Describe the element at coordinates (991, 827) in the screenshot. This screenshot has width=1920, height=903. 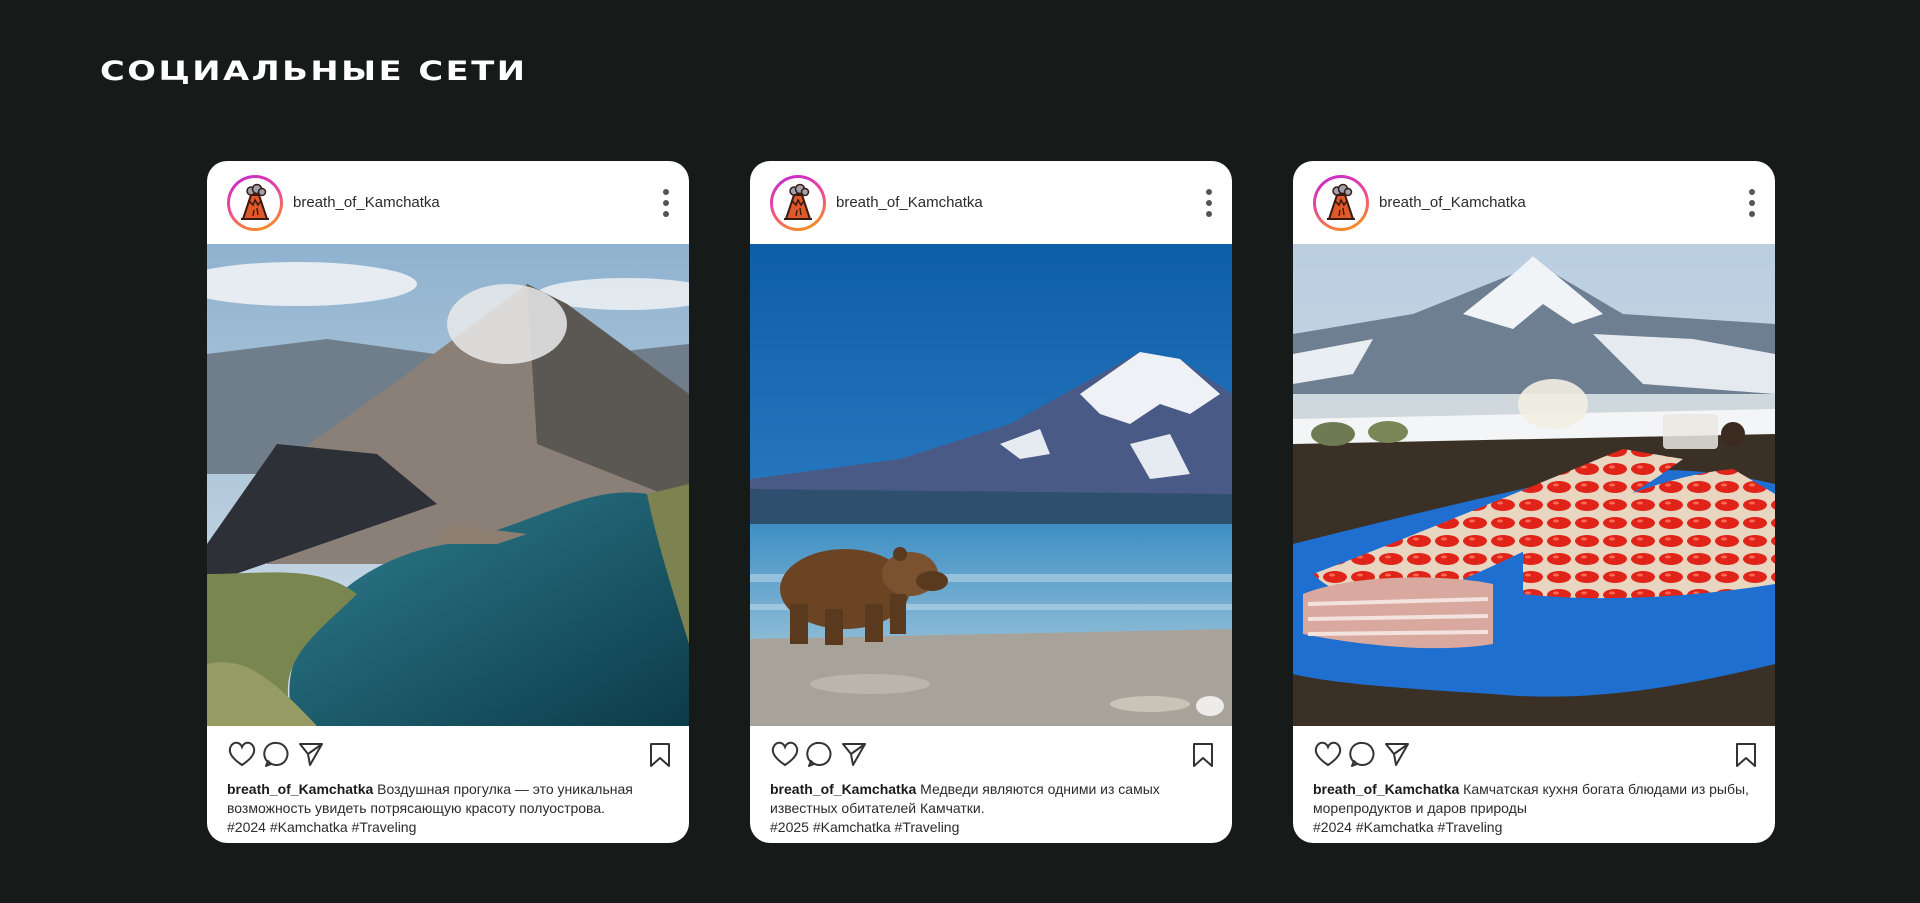
I see `caption-hashtags: #2025 #Kamchatka #Traveling` at that location.